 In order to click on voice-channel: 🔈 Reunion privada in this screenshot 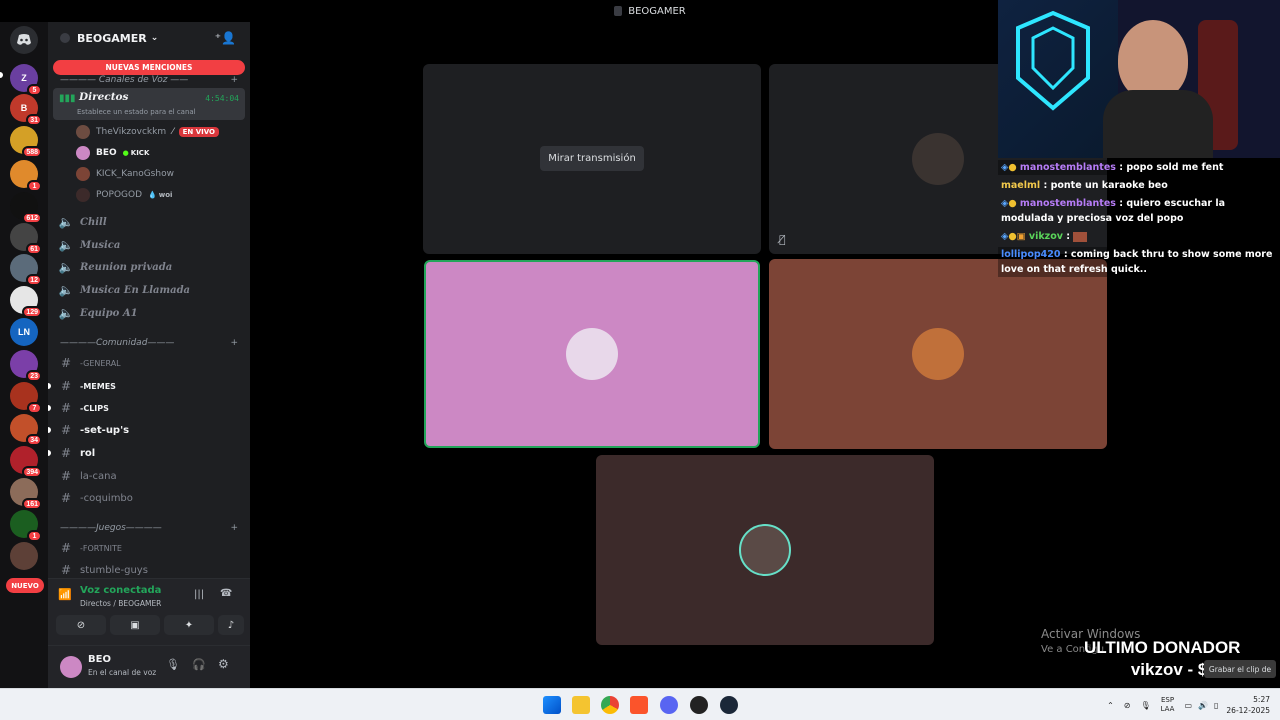, I will do `click(149, 267)`.